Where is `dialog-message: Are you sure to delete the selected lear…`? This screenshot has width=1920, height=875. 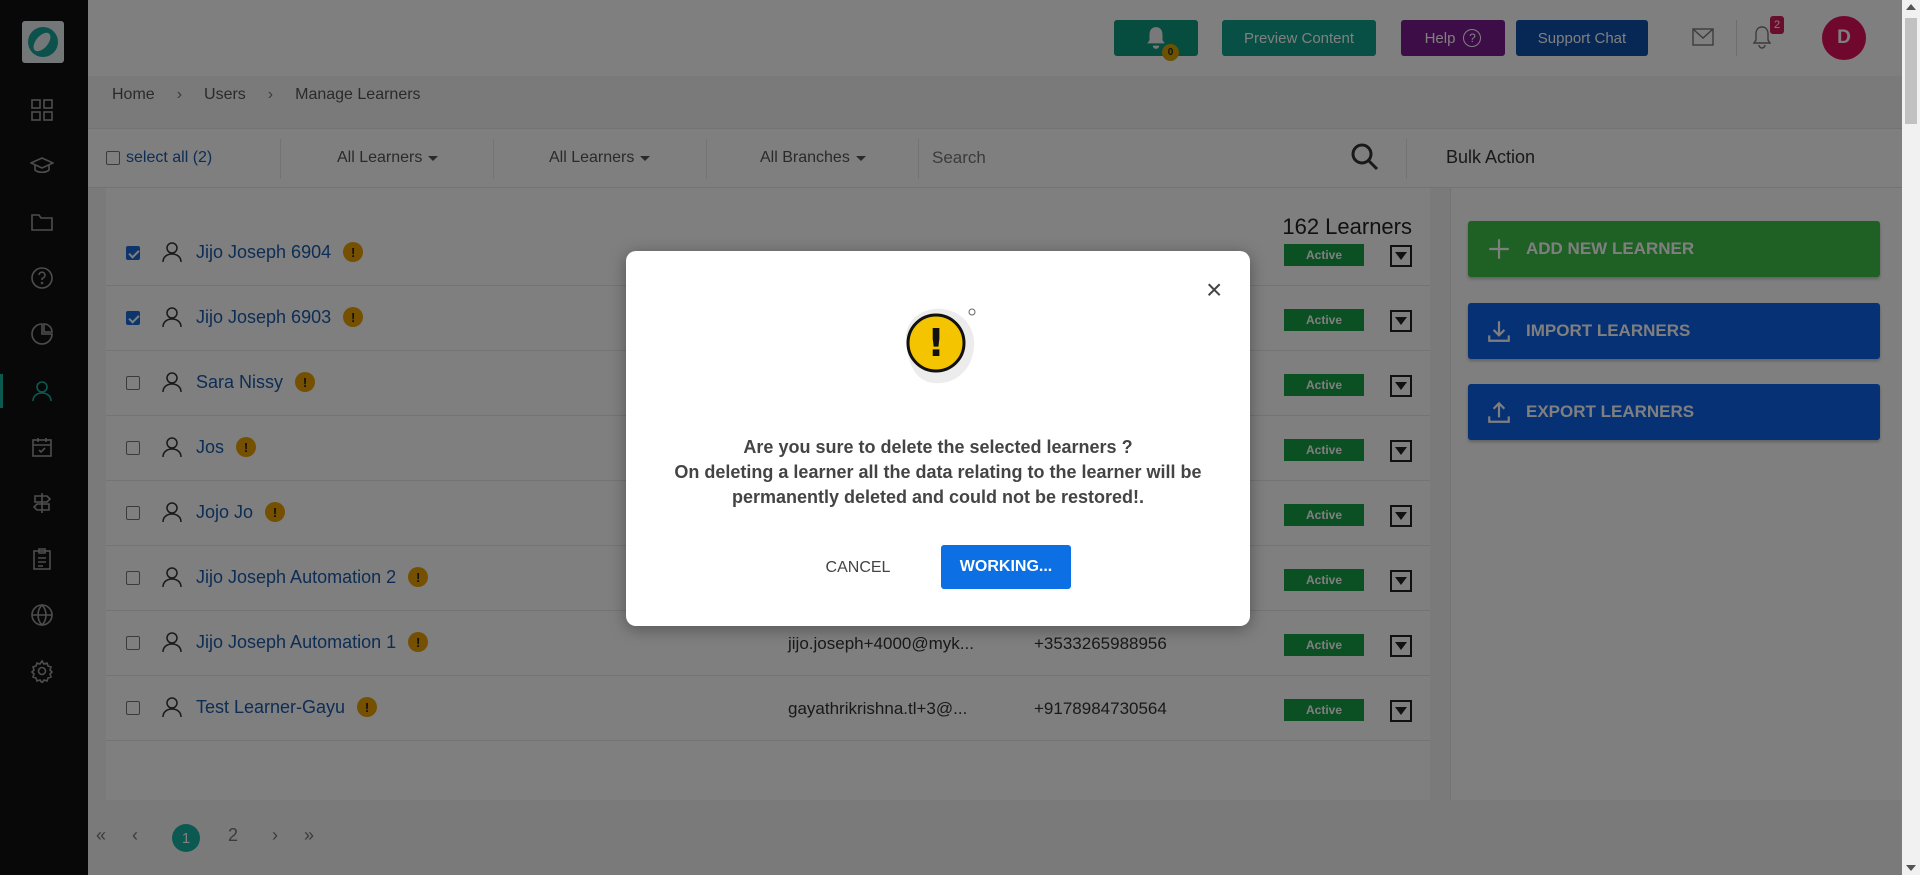
dialog-message: Are you sure to delete the selected lear… is located at coordinates (938, 472).